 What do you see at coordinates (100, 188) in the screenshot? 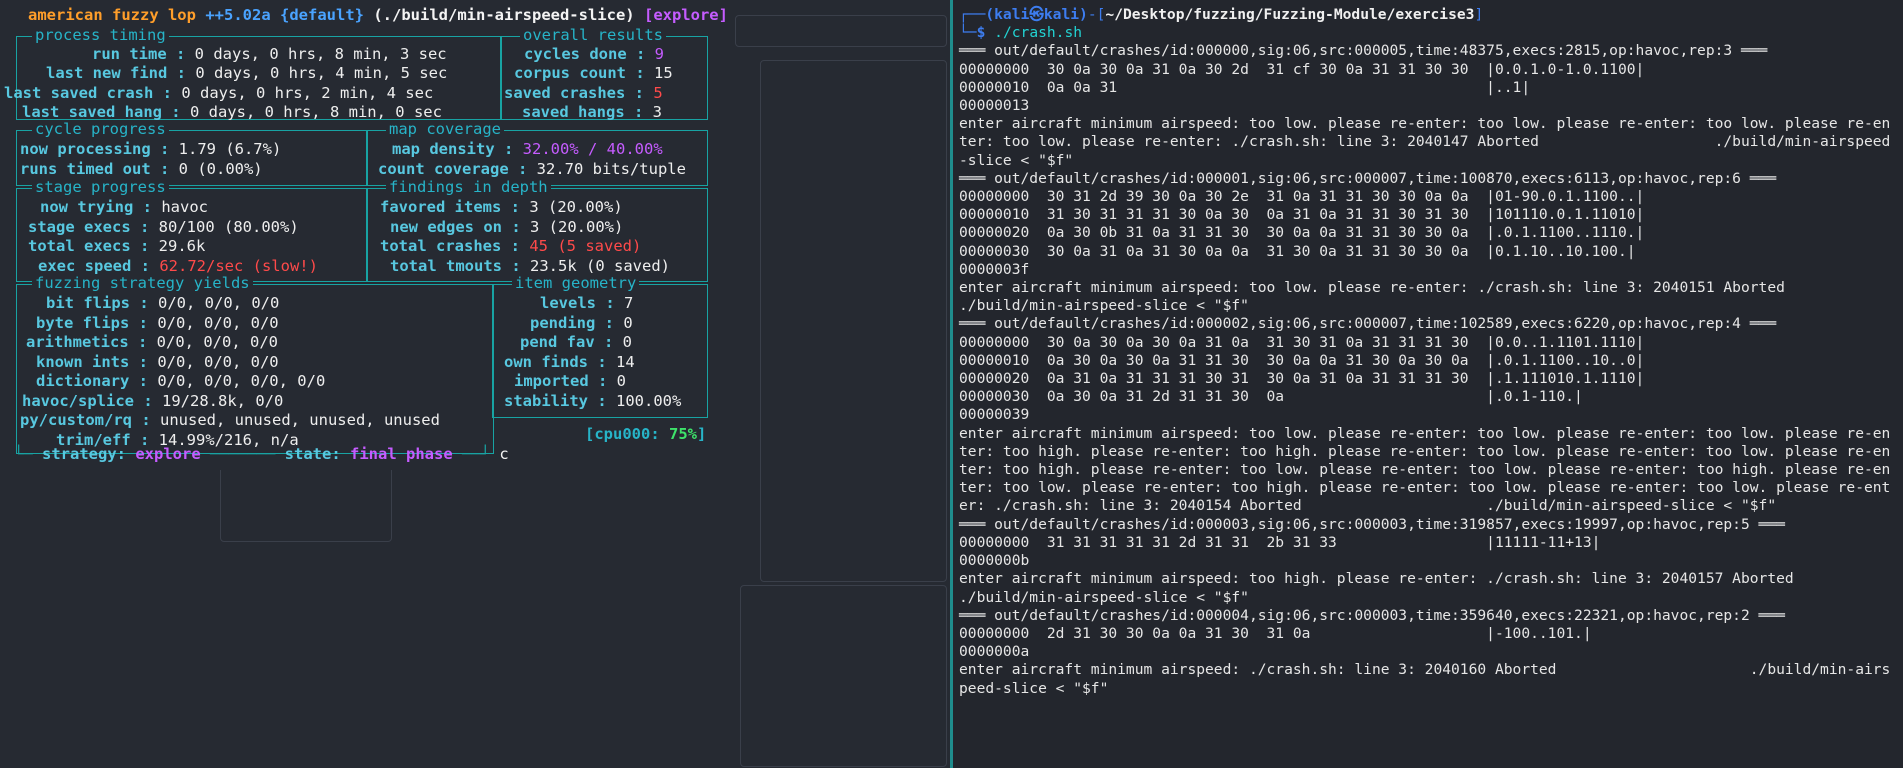
I see `stage-progress-title: stage progress` at bounding box center [100, 188].